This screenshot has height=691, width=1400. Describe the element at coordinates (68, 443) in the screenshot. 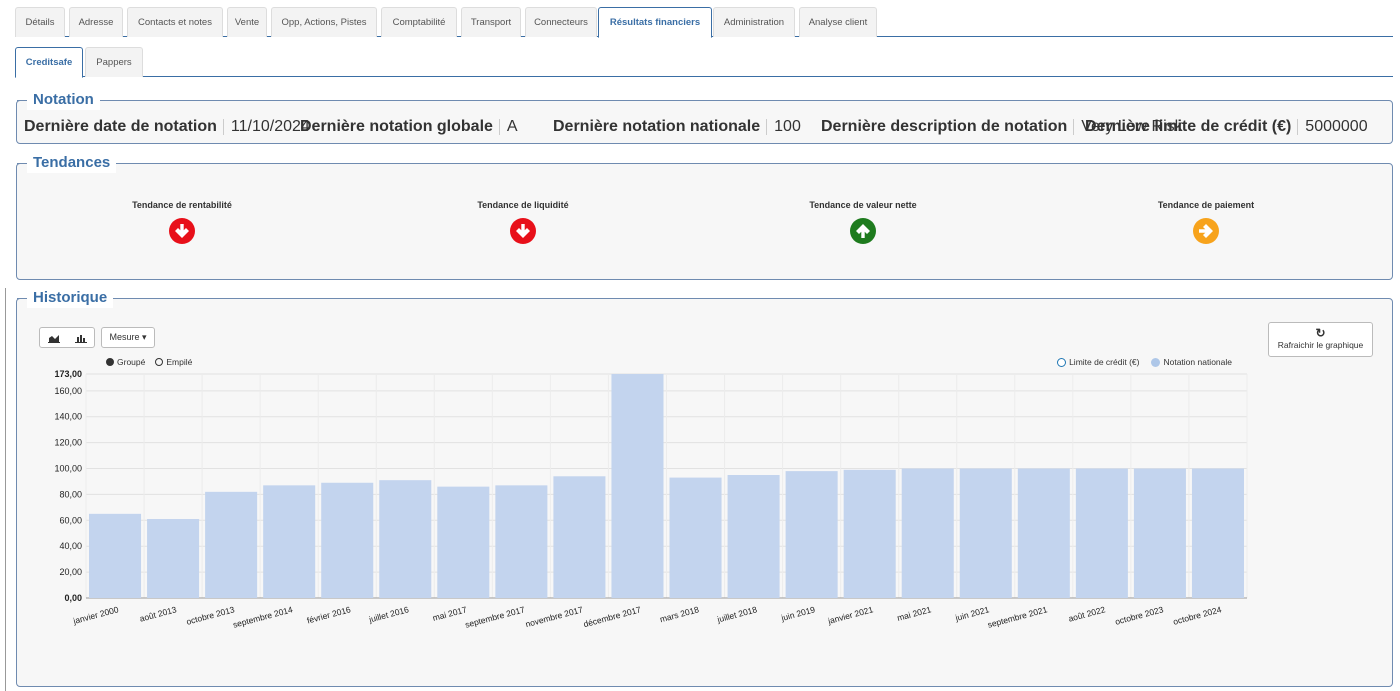

I see `y-tick-label: 120,00` at that location.